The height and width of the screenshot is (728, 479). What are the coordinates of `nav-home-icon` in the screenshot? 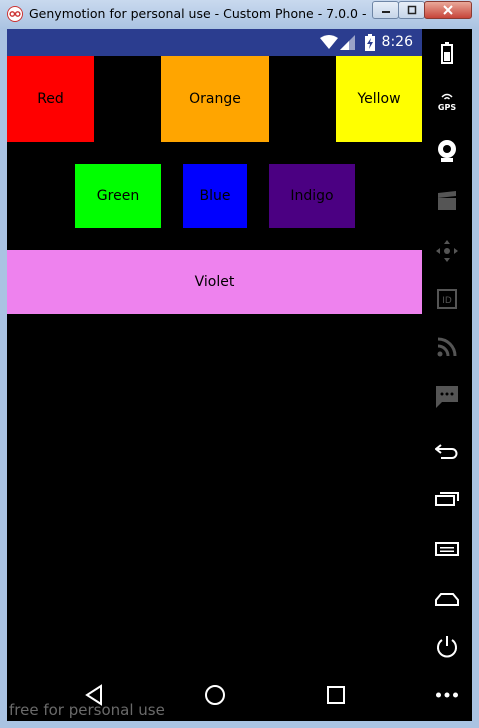 It's located at (215, 695).